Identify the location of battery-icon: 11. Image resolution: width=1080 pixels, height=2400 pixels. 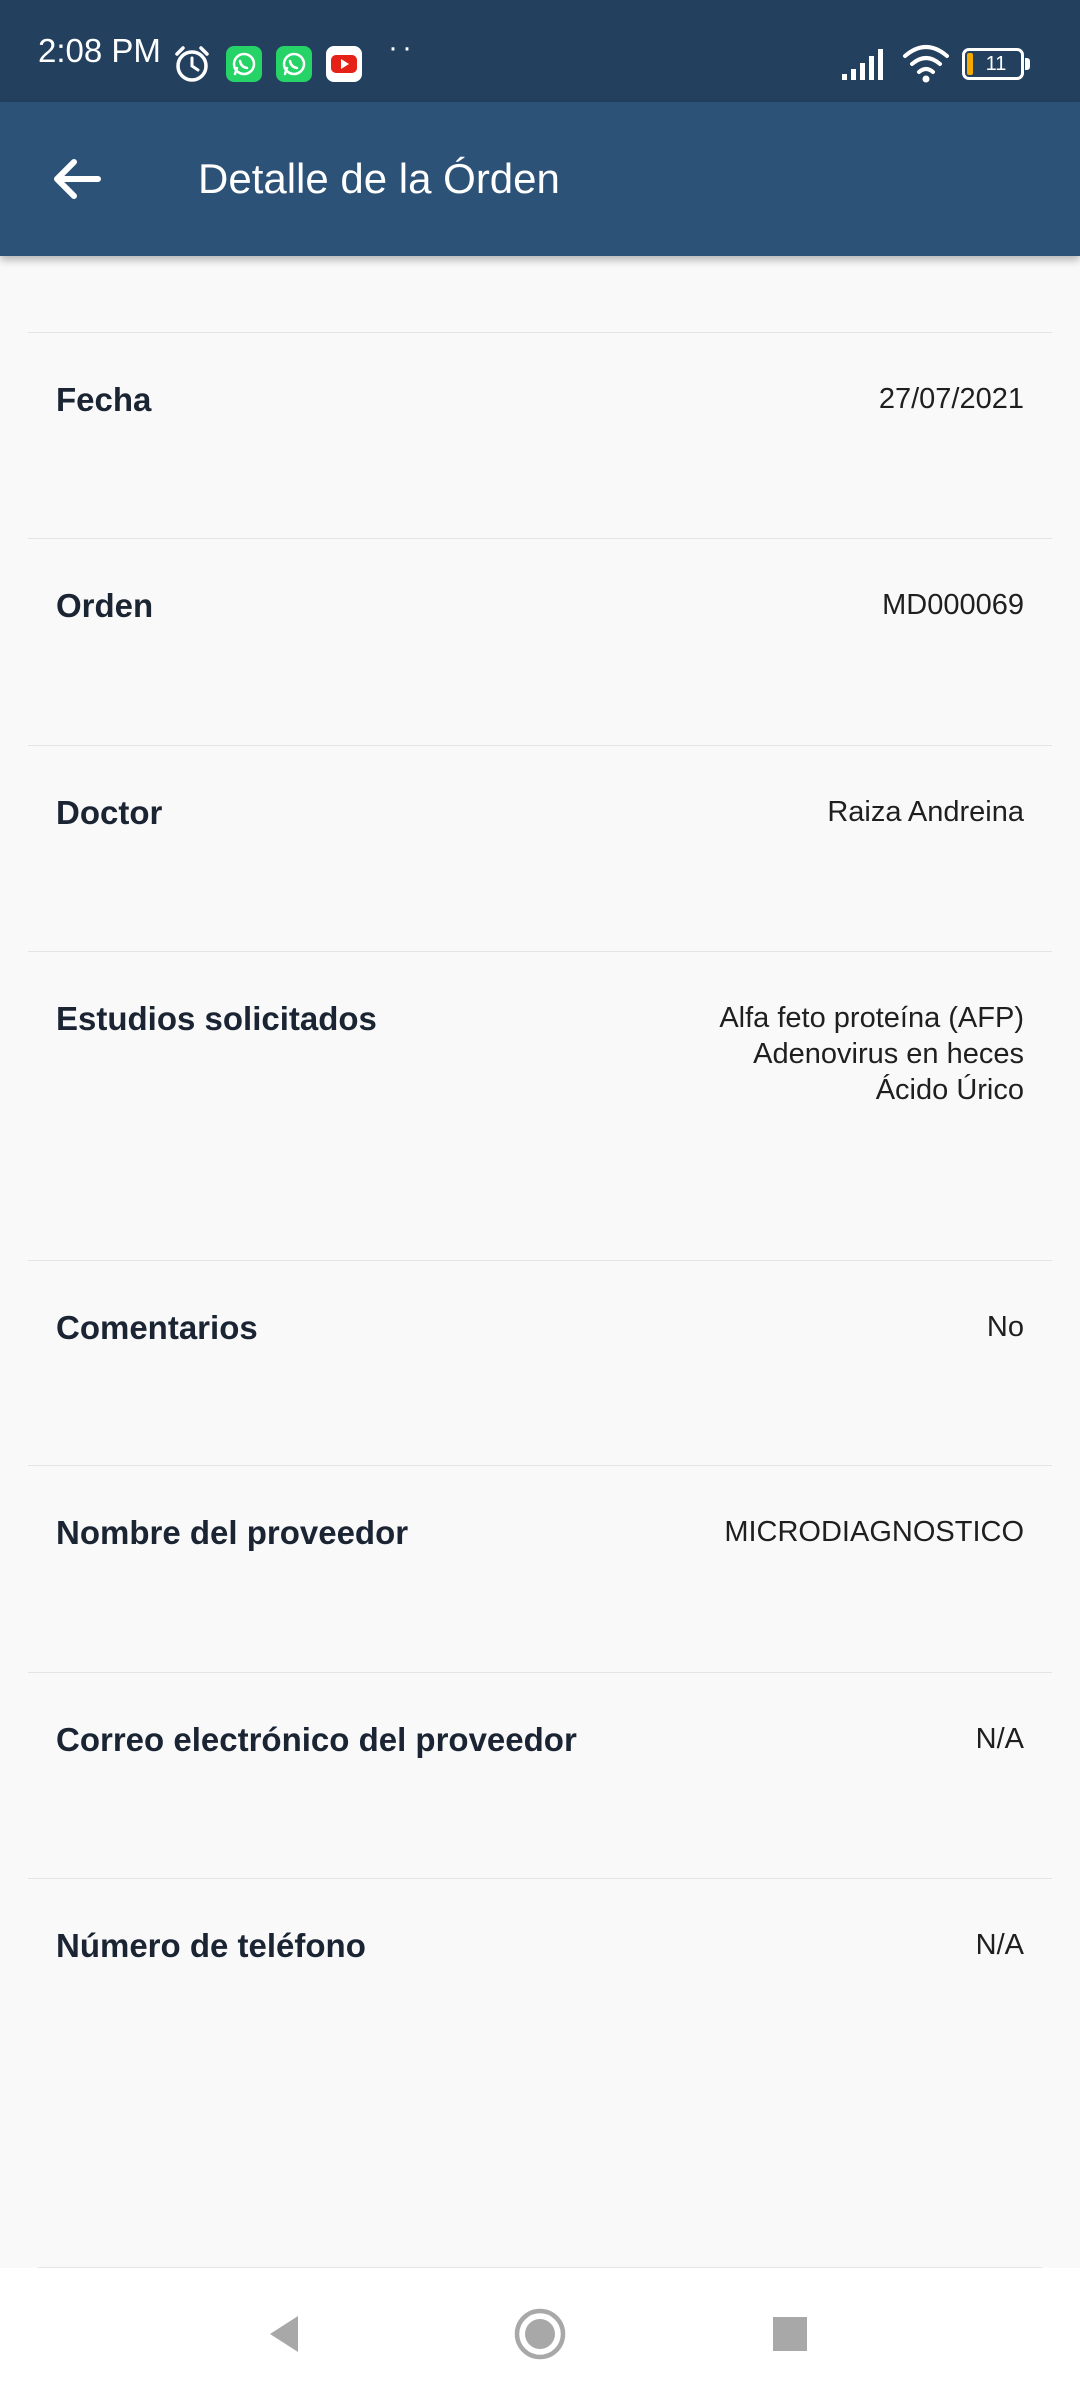
(996, 64).